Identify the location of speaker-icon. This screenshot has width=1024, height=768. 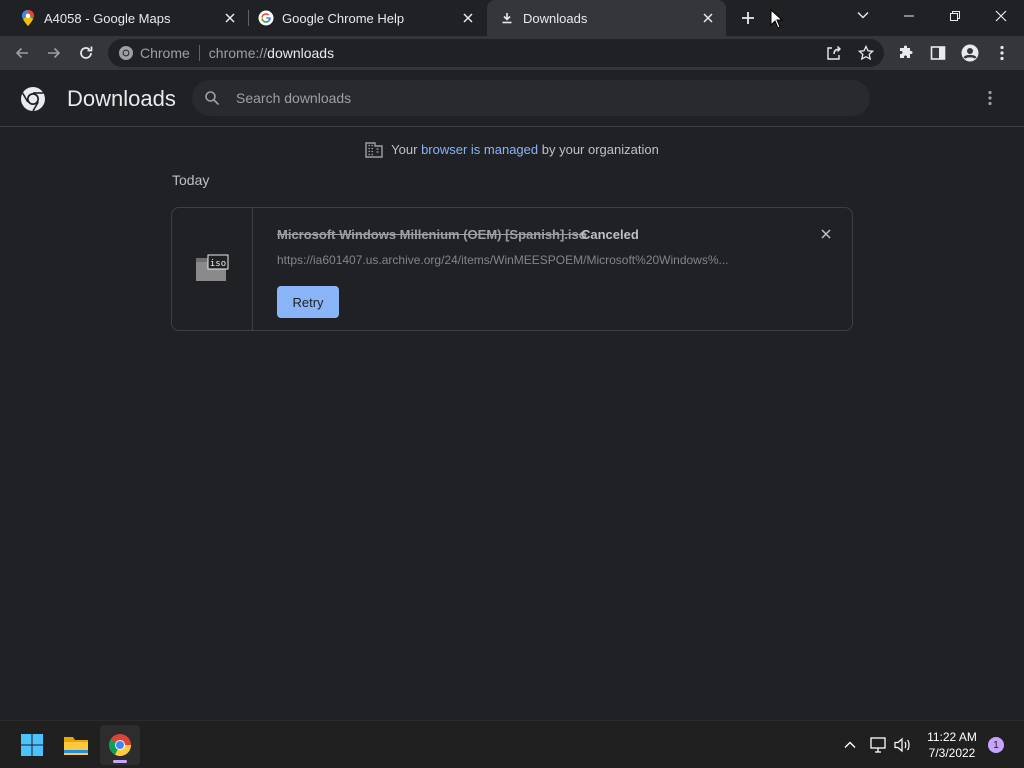
(902, 745).